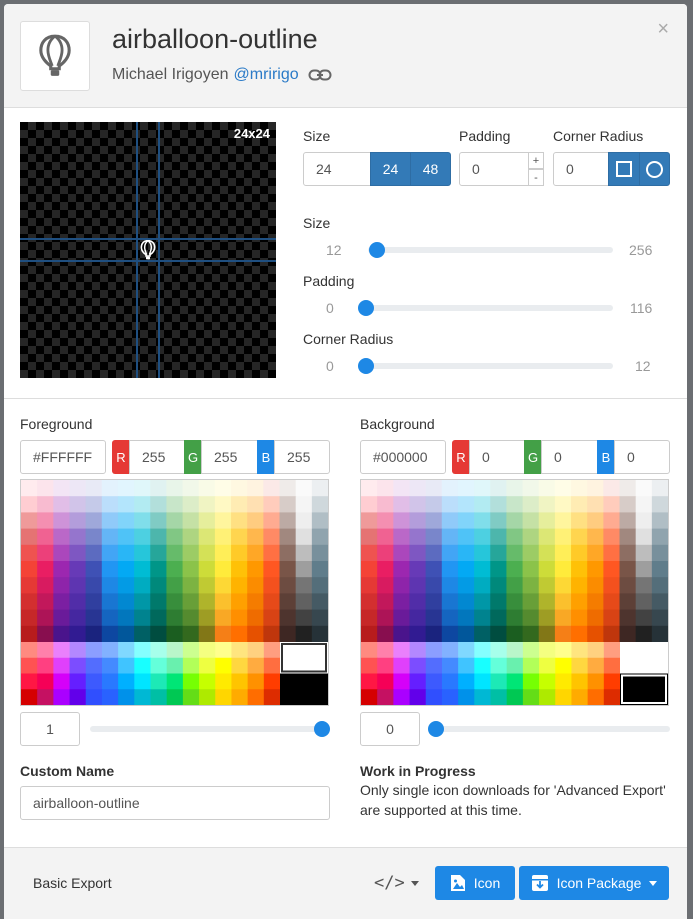  Describe the element at coordinates (390, 169) in the screenshot. I see `size-24-button: 24` at that location.